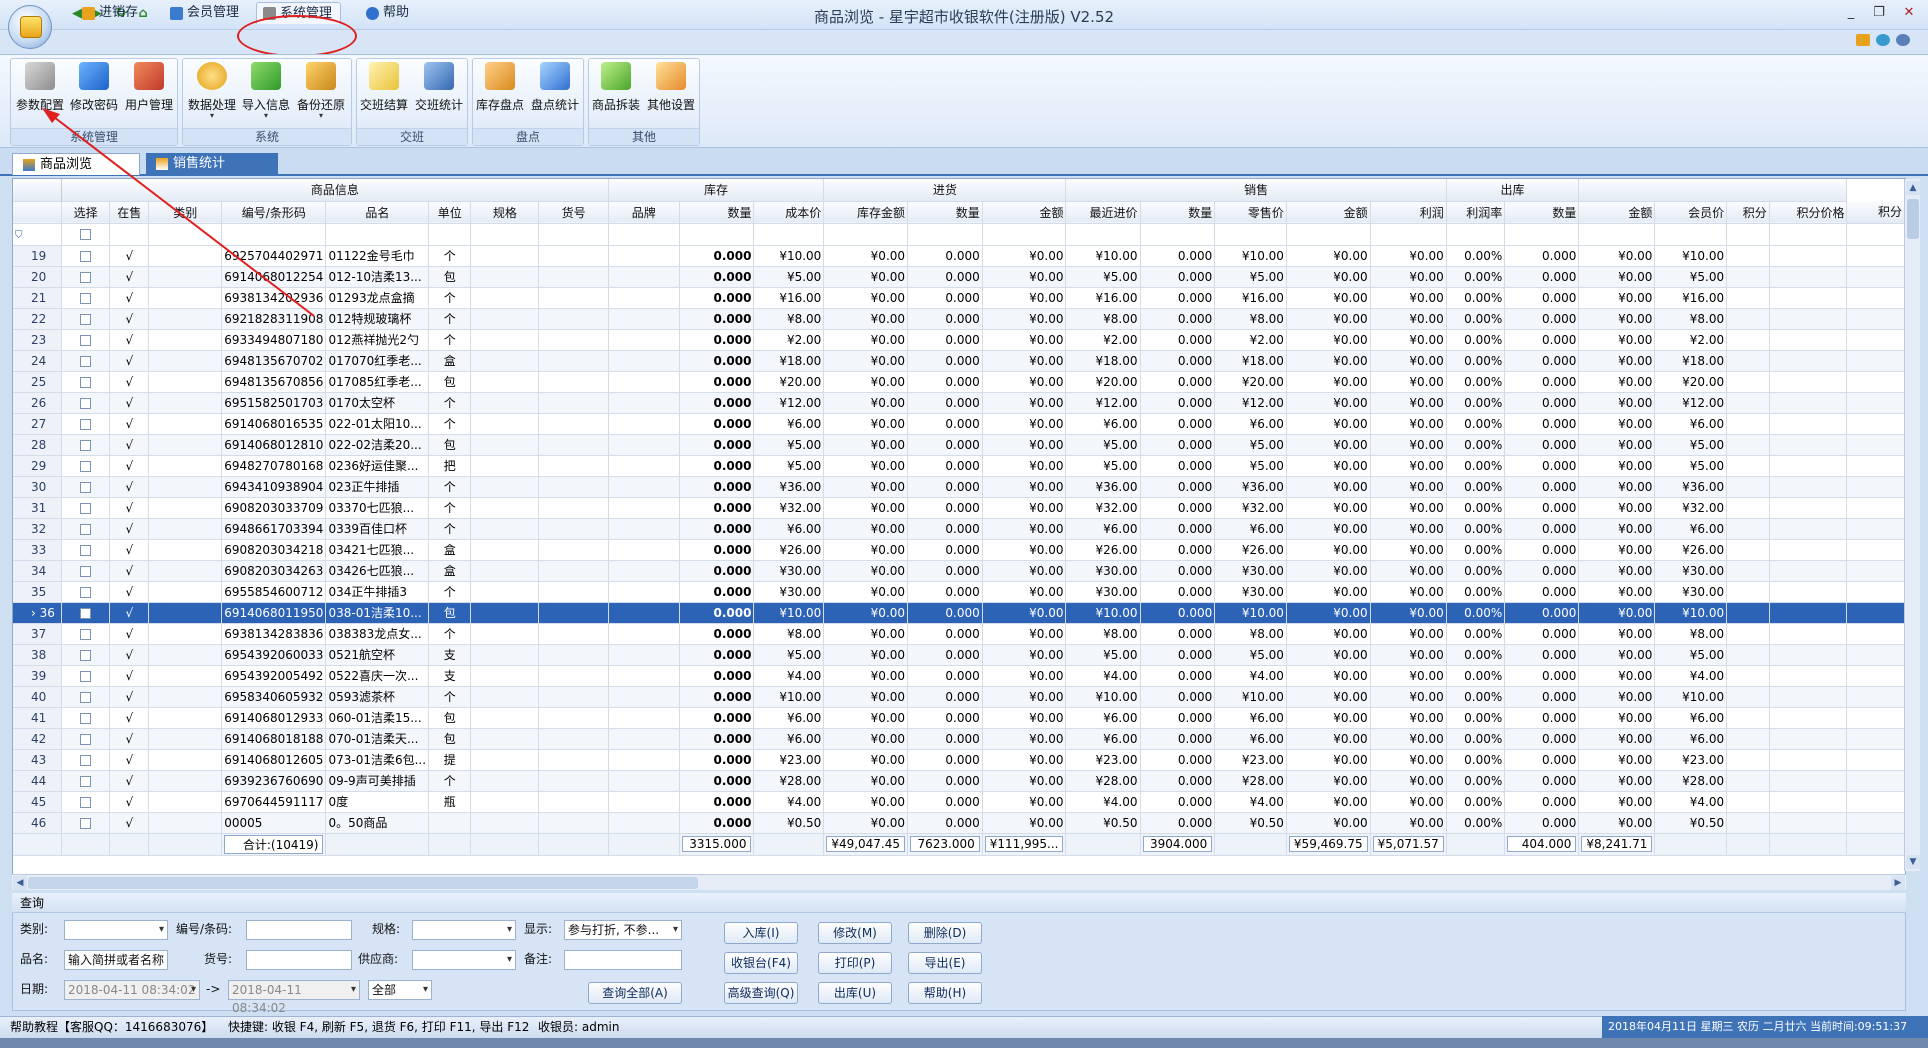 Image resolution: width=1928 pixels, height=1048 pixels. What do you see at coordinates (945, 963) in the screenshot?
I see `export-button: 导出(E)` at bounding box center [945, 963].